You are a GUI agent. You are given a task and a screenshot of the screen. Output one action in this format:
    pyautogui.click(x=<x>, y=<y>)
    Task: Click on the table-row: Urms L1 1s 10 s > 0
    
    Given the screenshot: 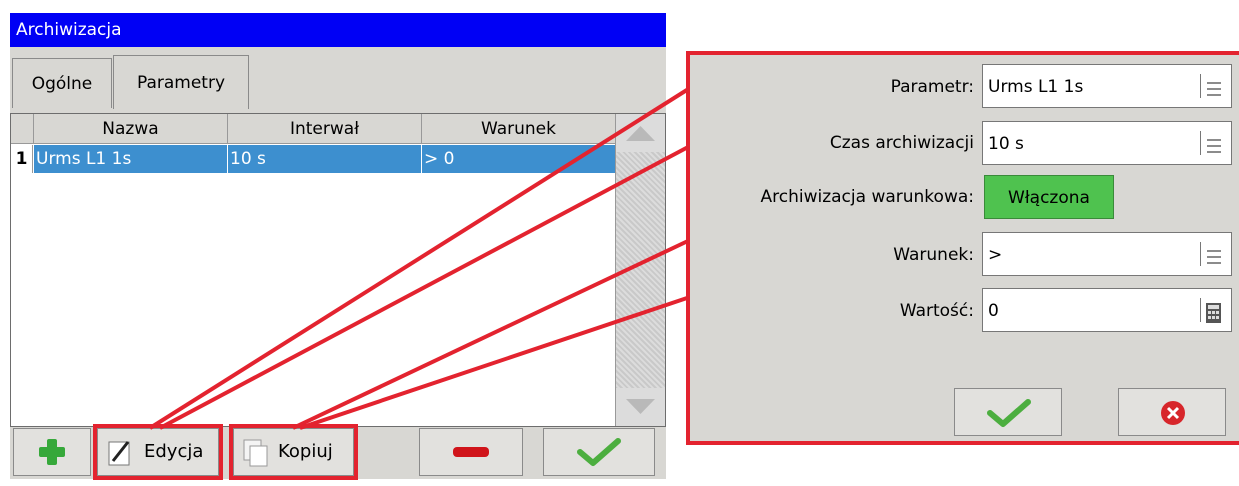 What is the action you would take?
    pyautogui.click(x=324, y=159)
    